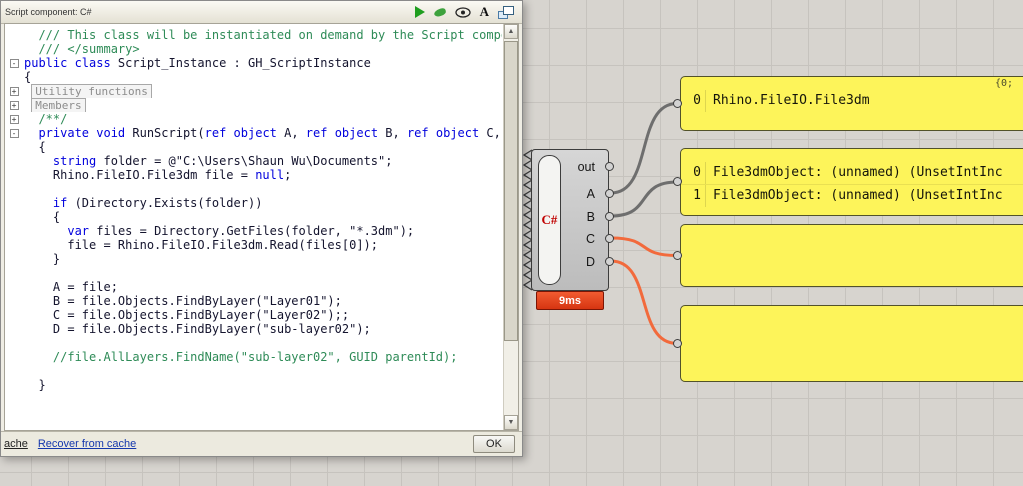 This screenshot has width=1023, height=486. What do you see at coordinates (165, 133) in the screenshot?
I see `code-token: RunScript(` at bounding box center [165, 133].